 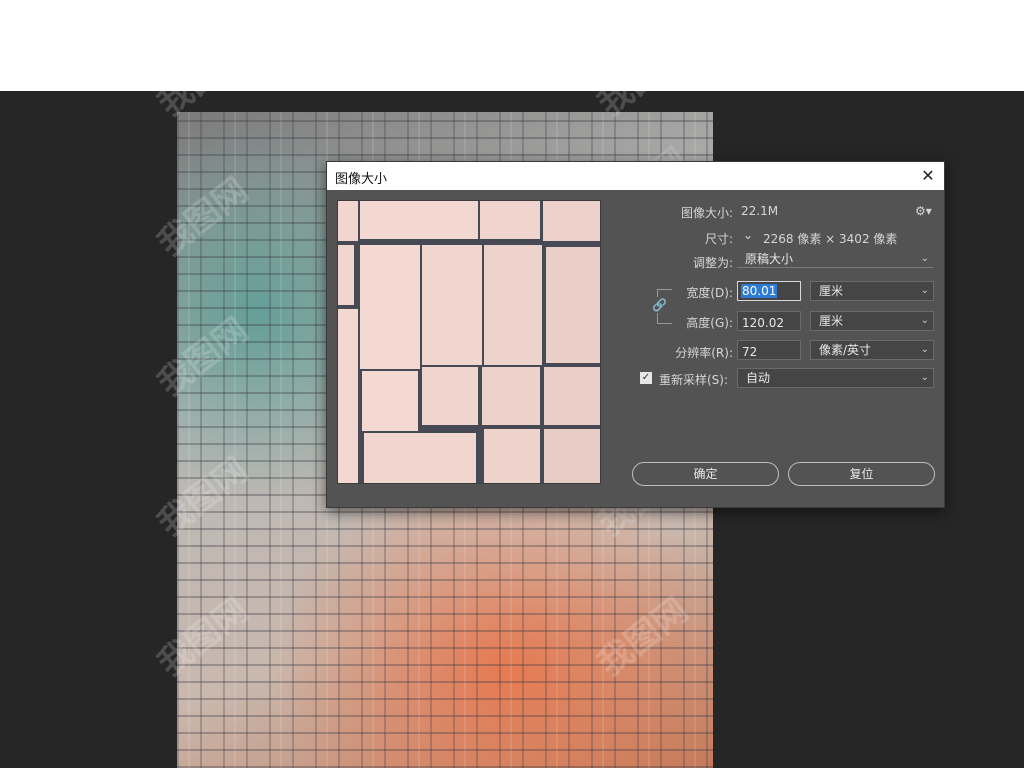 I want to click on resample-label: 重新采样(S):, so click(x=694, y=380).